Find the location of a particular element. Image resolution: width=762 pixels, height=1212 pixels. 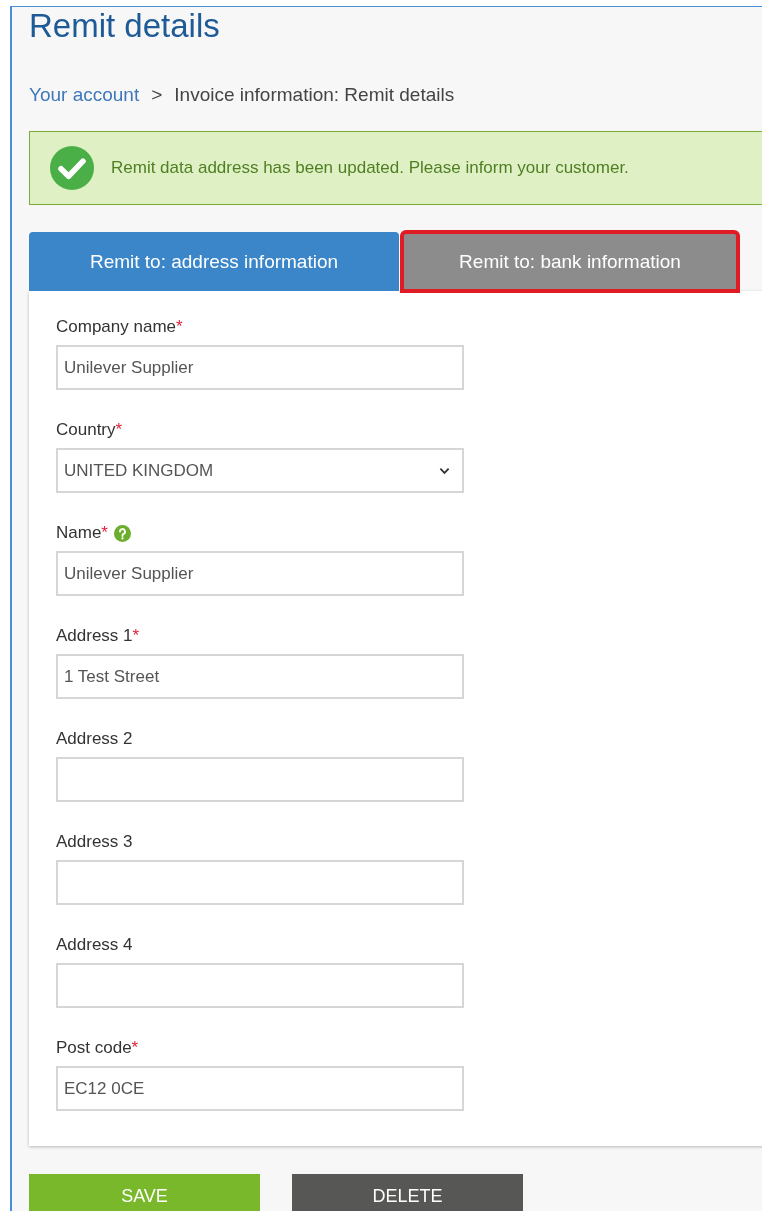

input-field: EC12 0CE is located at coordinates (260, 1088).